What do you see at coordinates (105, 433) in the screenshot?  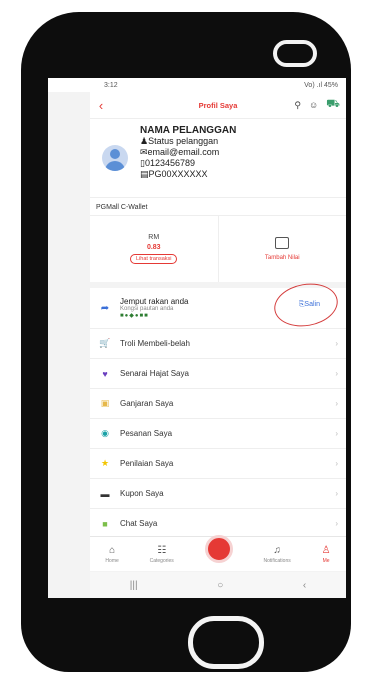 I see `order-icon: ◉` at bounding box center [105, 433].